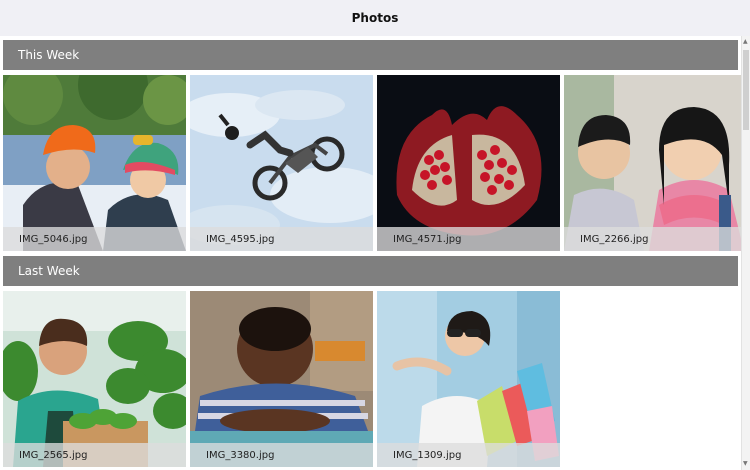 The height and width of the screenshot is (470, 750). I want to click on photo-pomegranate-icon, so click(468, 163).